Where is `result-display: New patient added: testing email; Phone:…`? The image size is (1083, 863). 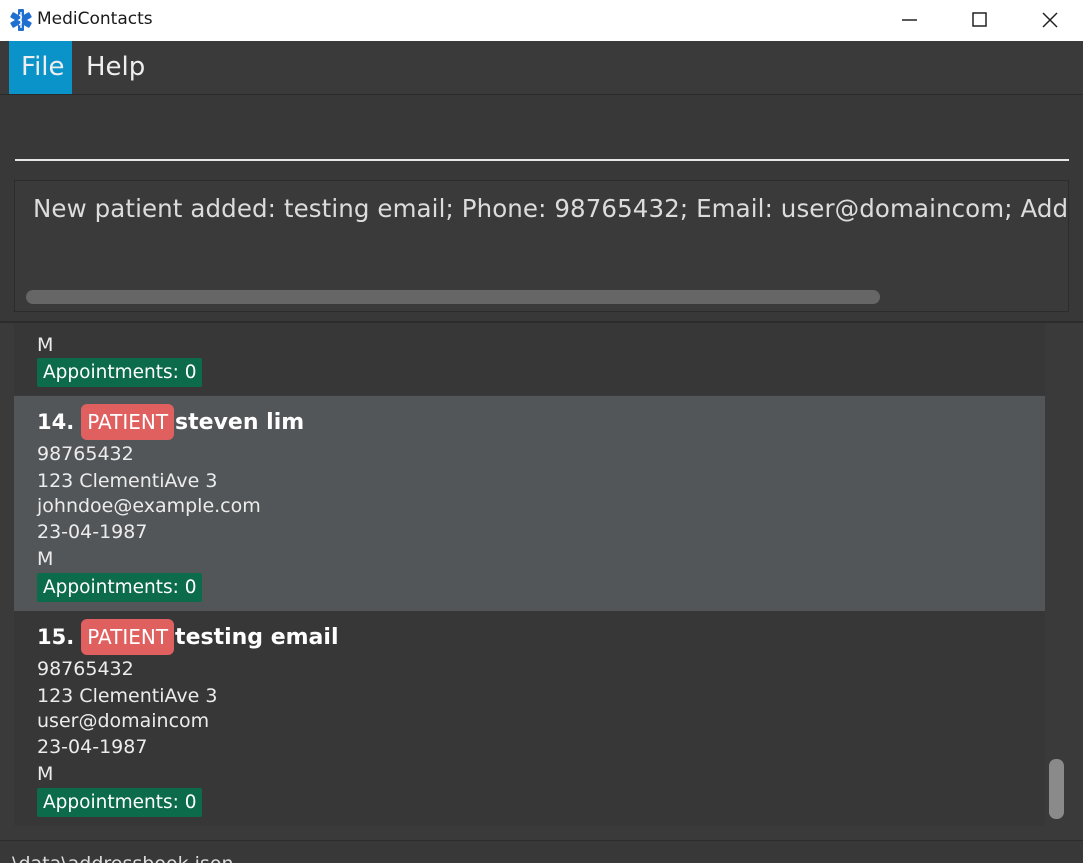
result-display: New patient added: testing email; Phone:… is located at coordinates (541, 246).